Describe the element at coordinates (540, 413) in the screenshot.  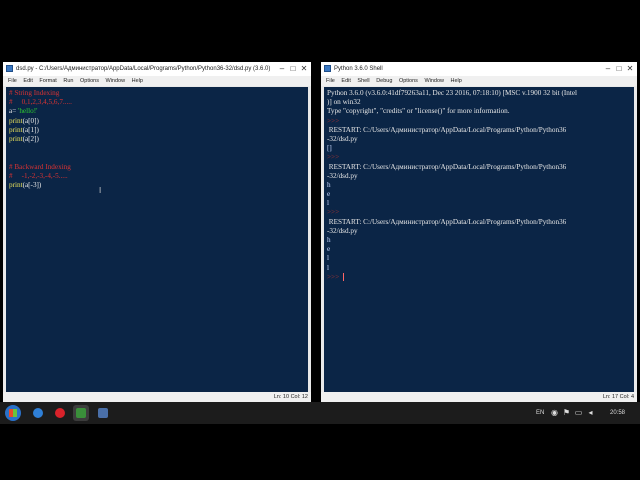
I see `language-indicator: EN` at that location.